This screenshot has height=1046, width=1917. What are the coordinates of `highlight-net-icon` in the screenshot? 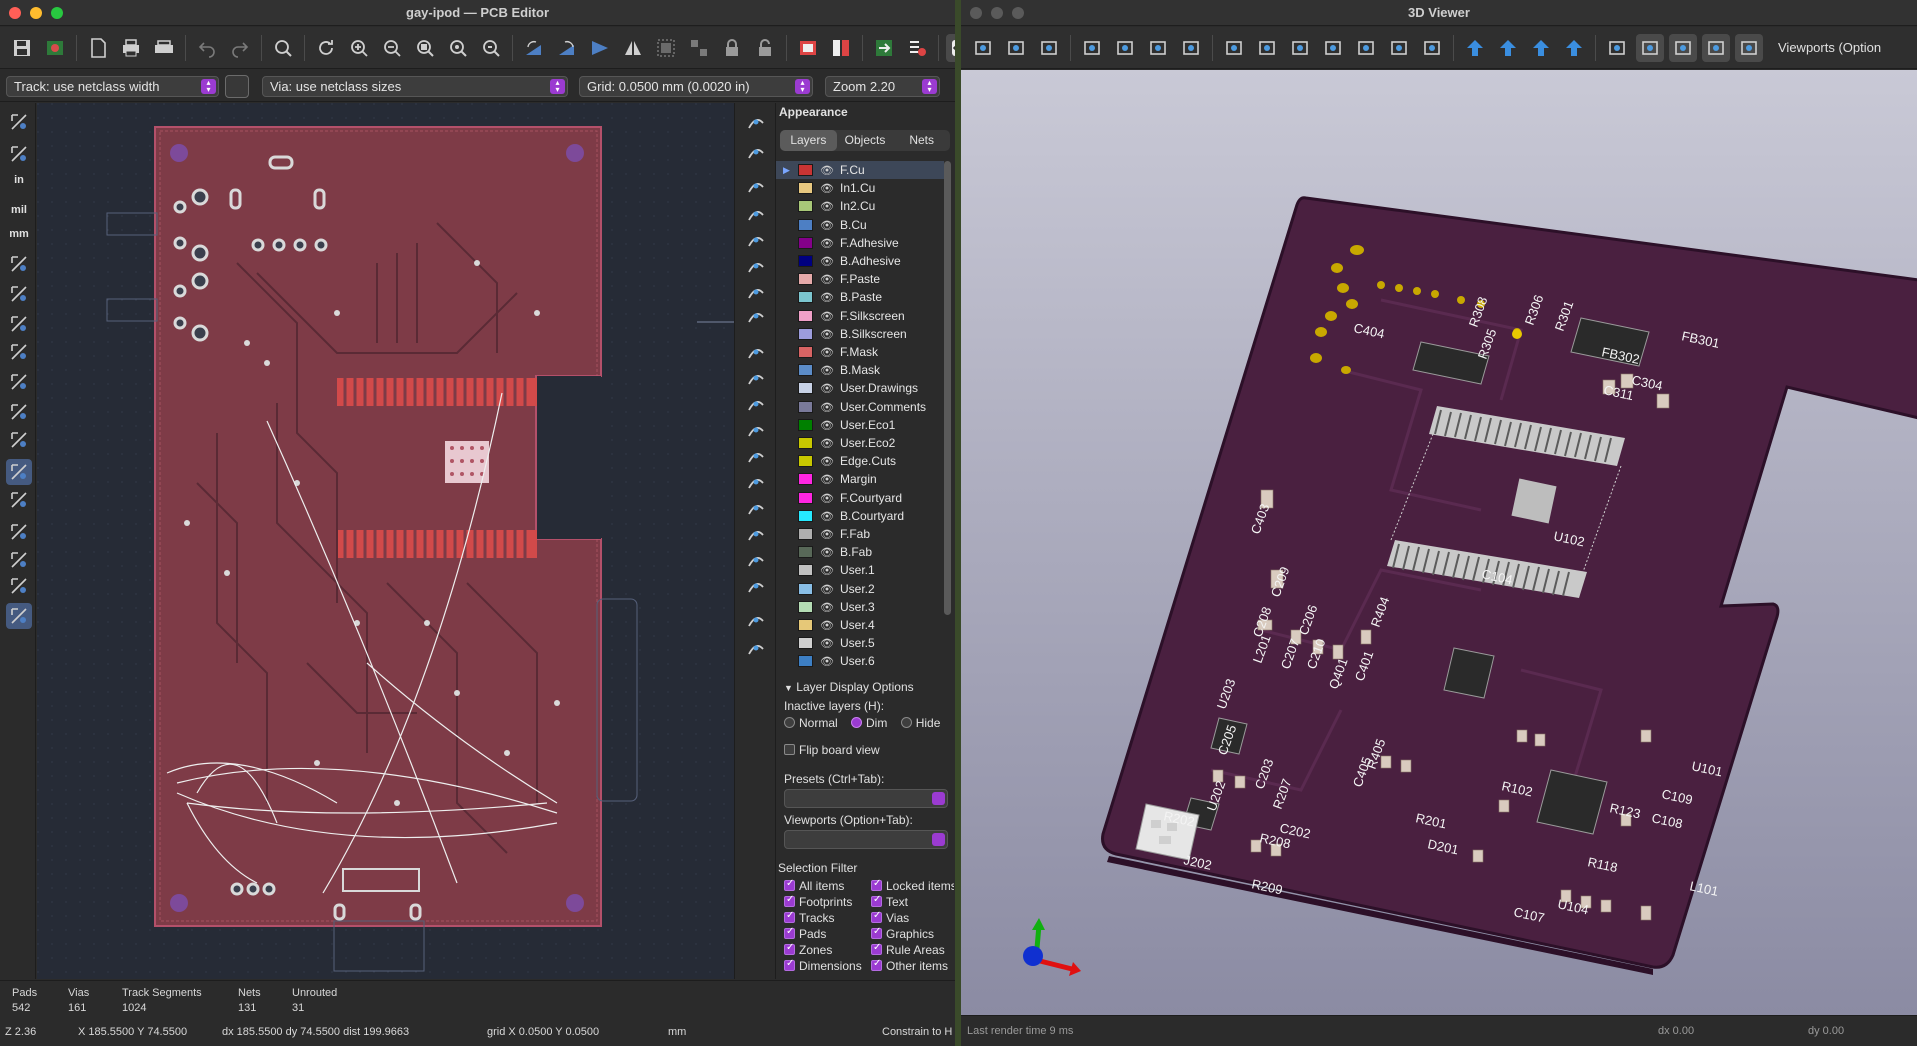 It's located at (19, 560).